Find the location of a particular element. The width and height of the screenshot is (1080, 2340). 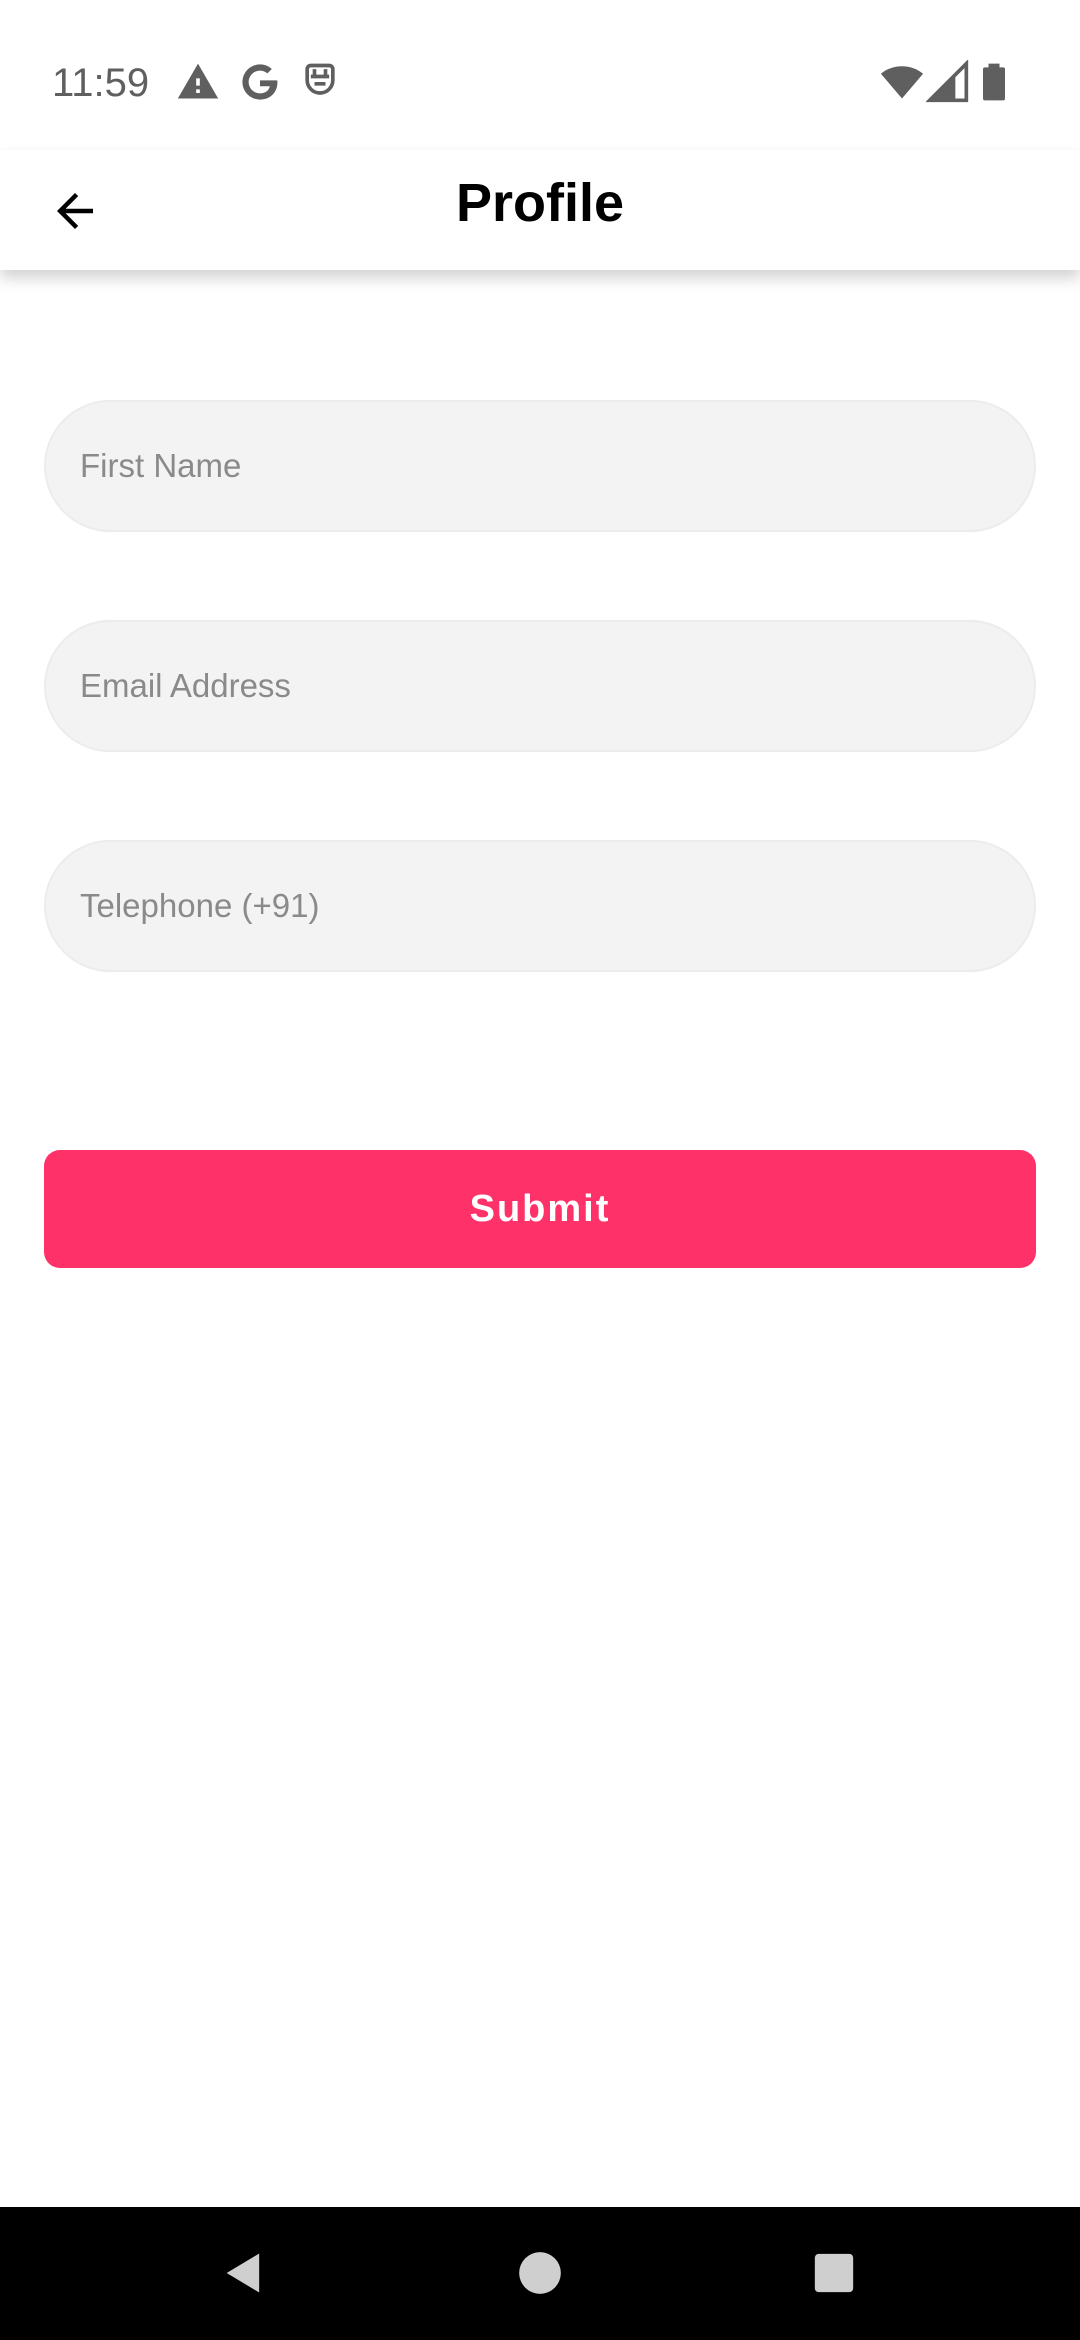

nav-back-button is located at coordinates (244, 2273).